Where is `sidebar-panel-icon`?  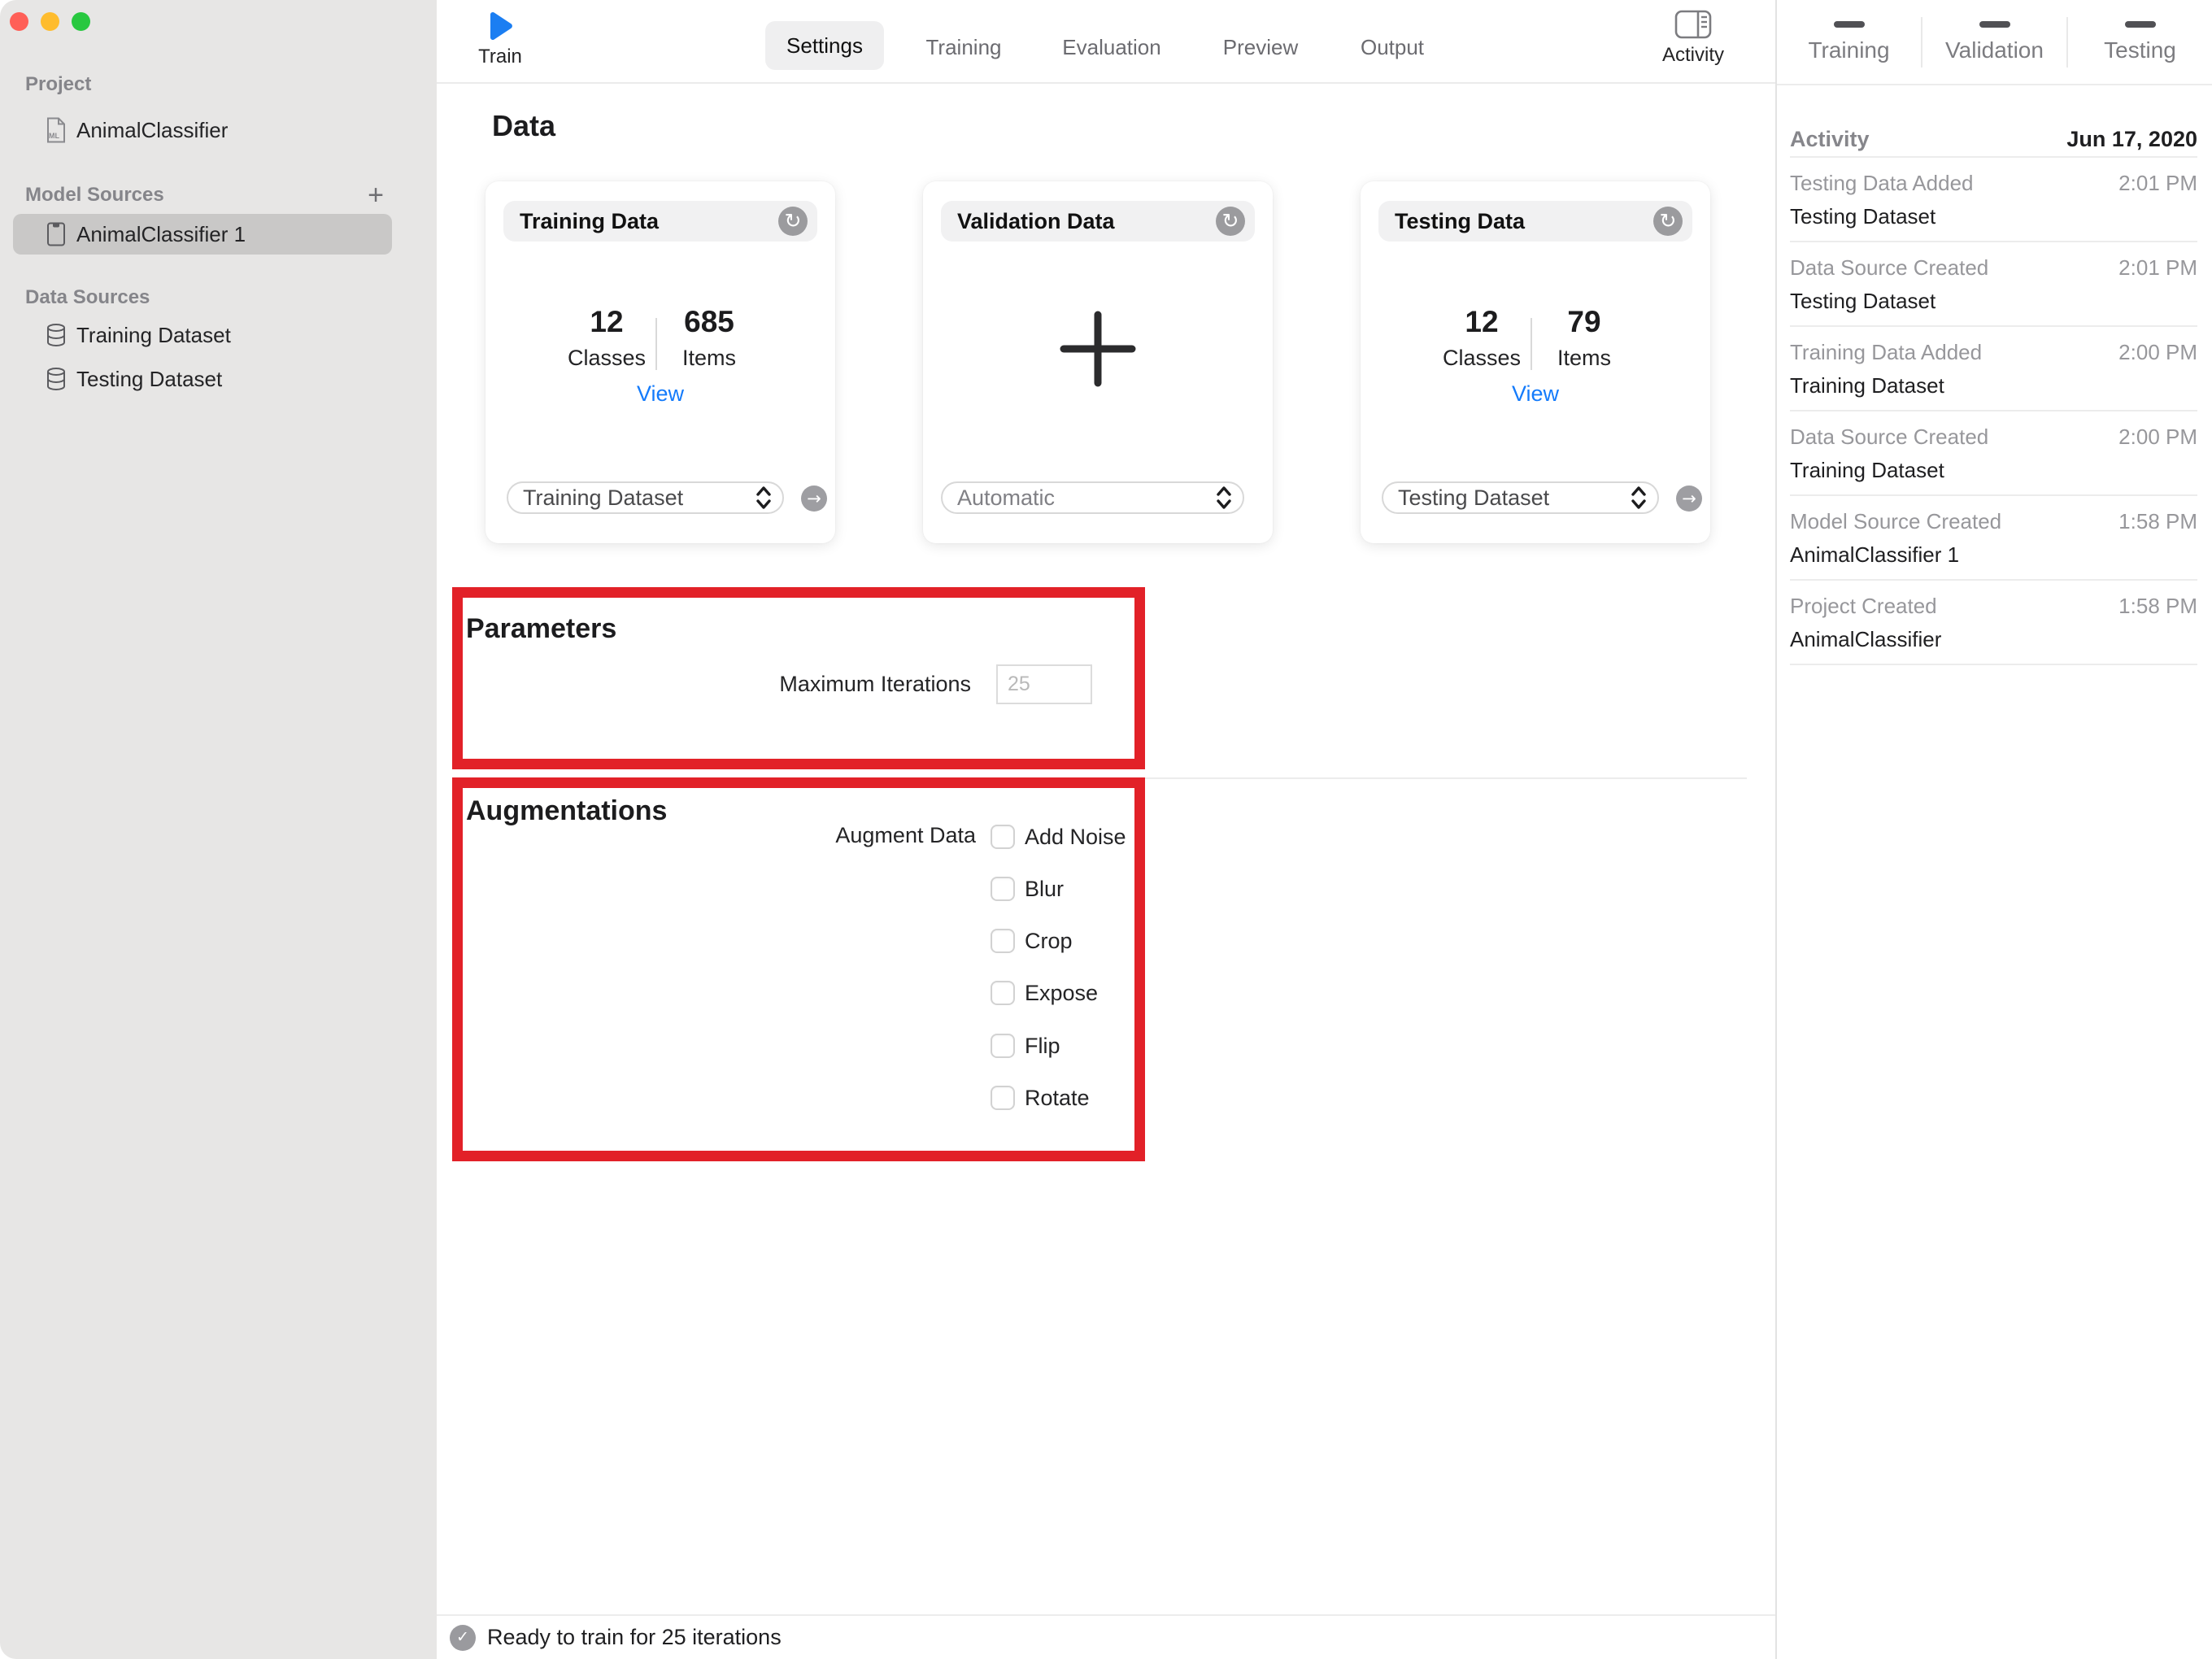
sidebar-panel-icon is located at coordinates (1693, 24).